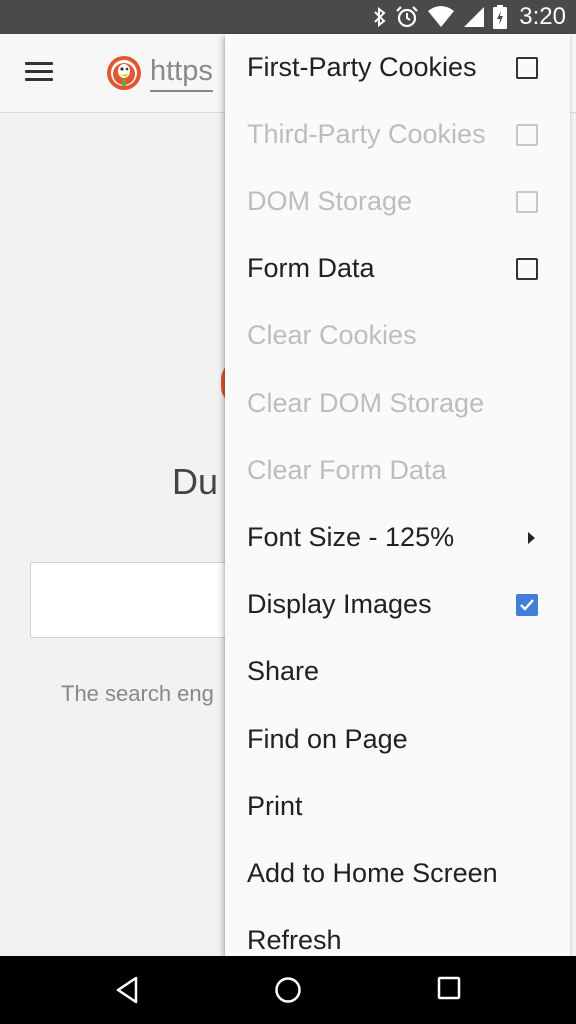  What do you see at coordinates (527, 604) in the screenshot?
I see `display-images-checkbox` at bounding box center [527, 604].